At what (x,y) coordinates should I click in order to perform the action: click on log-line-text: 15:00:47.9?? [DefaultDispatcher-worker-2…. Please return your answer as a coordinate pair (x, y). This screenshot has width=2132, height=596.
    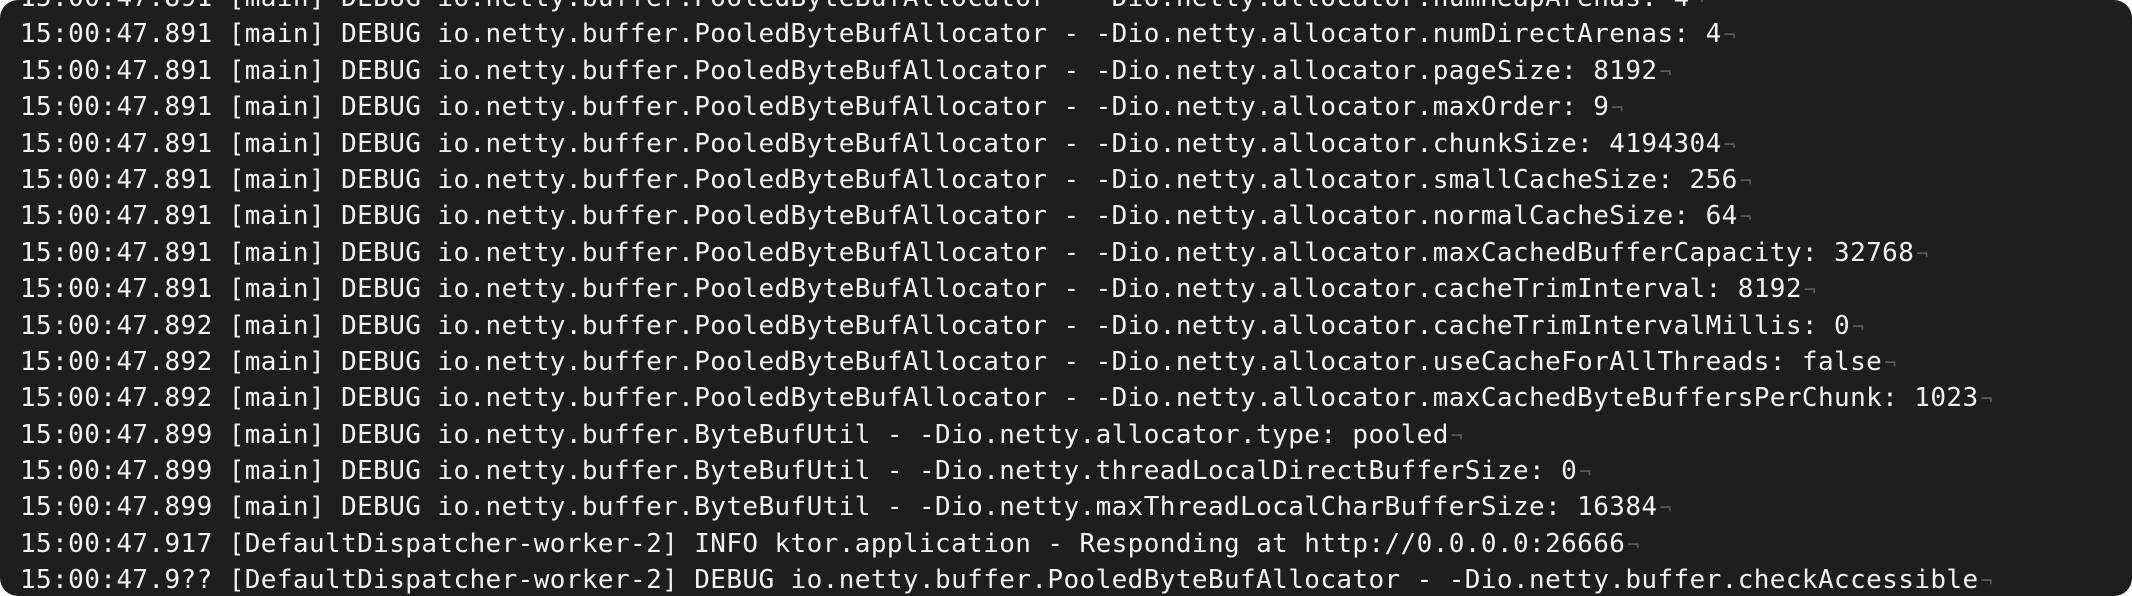
    Looking at the image, I should click on (999, 580).